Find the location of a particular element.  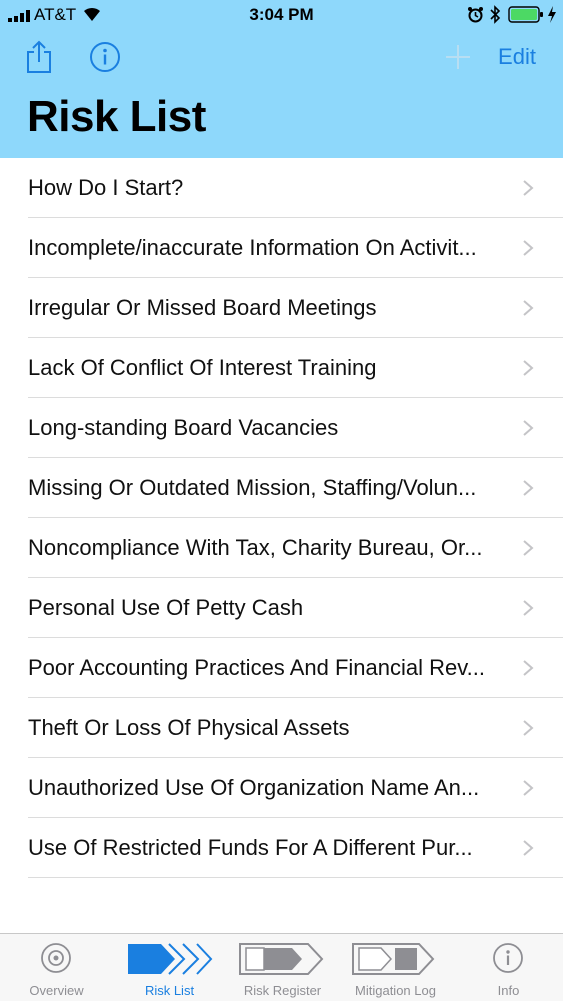

share-icon is located at coordinates (39, 56).